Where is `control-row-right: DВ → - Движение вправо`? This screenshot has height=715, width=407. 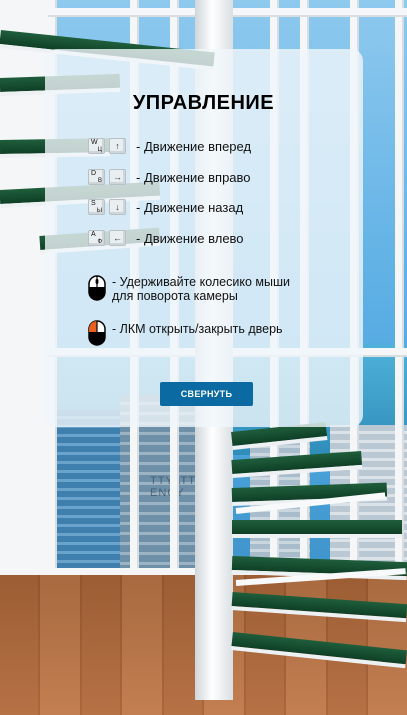
control-row-right: DВ → - Движение вправо is located at coordinates (169, 177).